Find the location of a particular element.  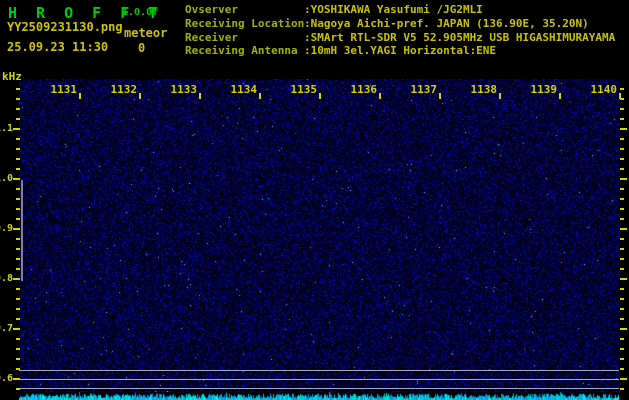

time-axis-label: 1136 is located at coordinates (364, 89).